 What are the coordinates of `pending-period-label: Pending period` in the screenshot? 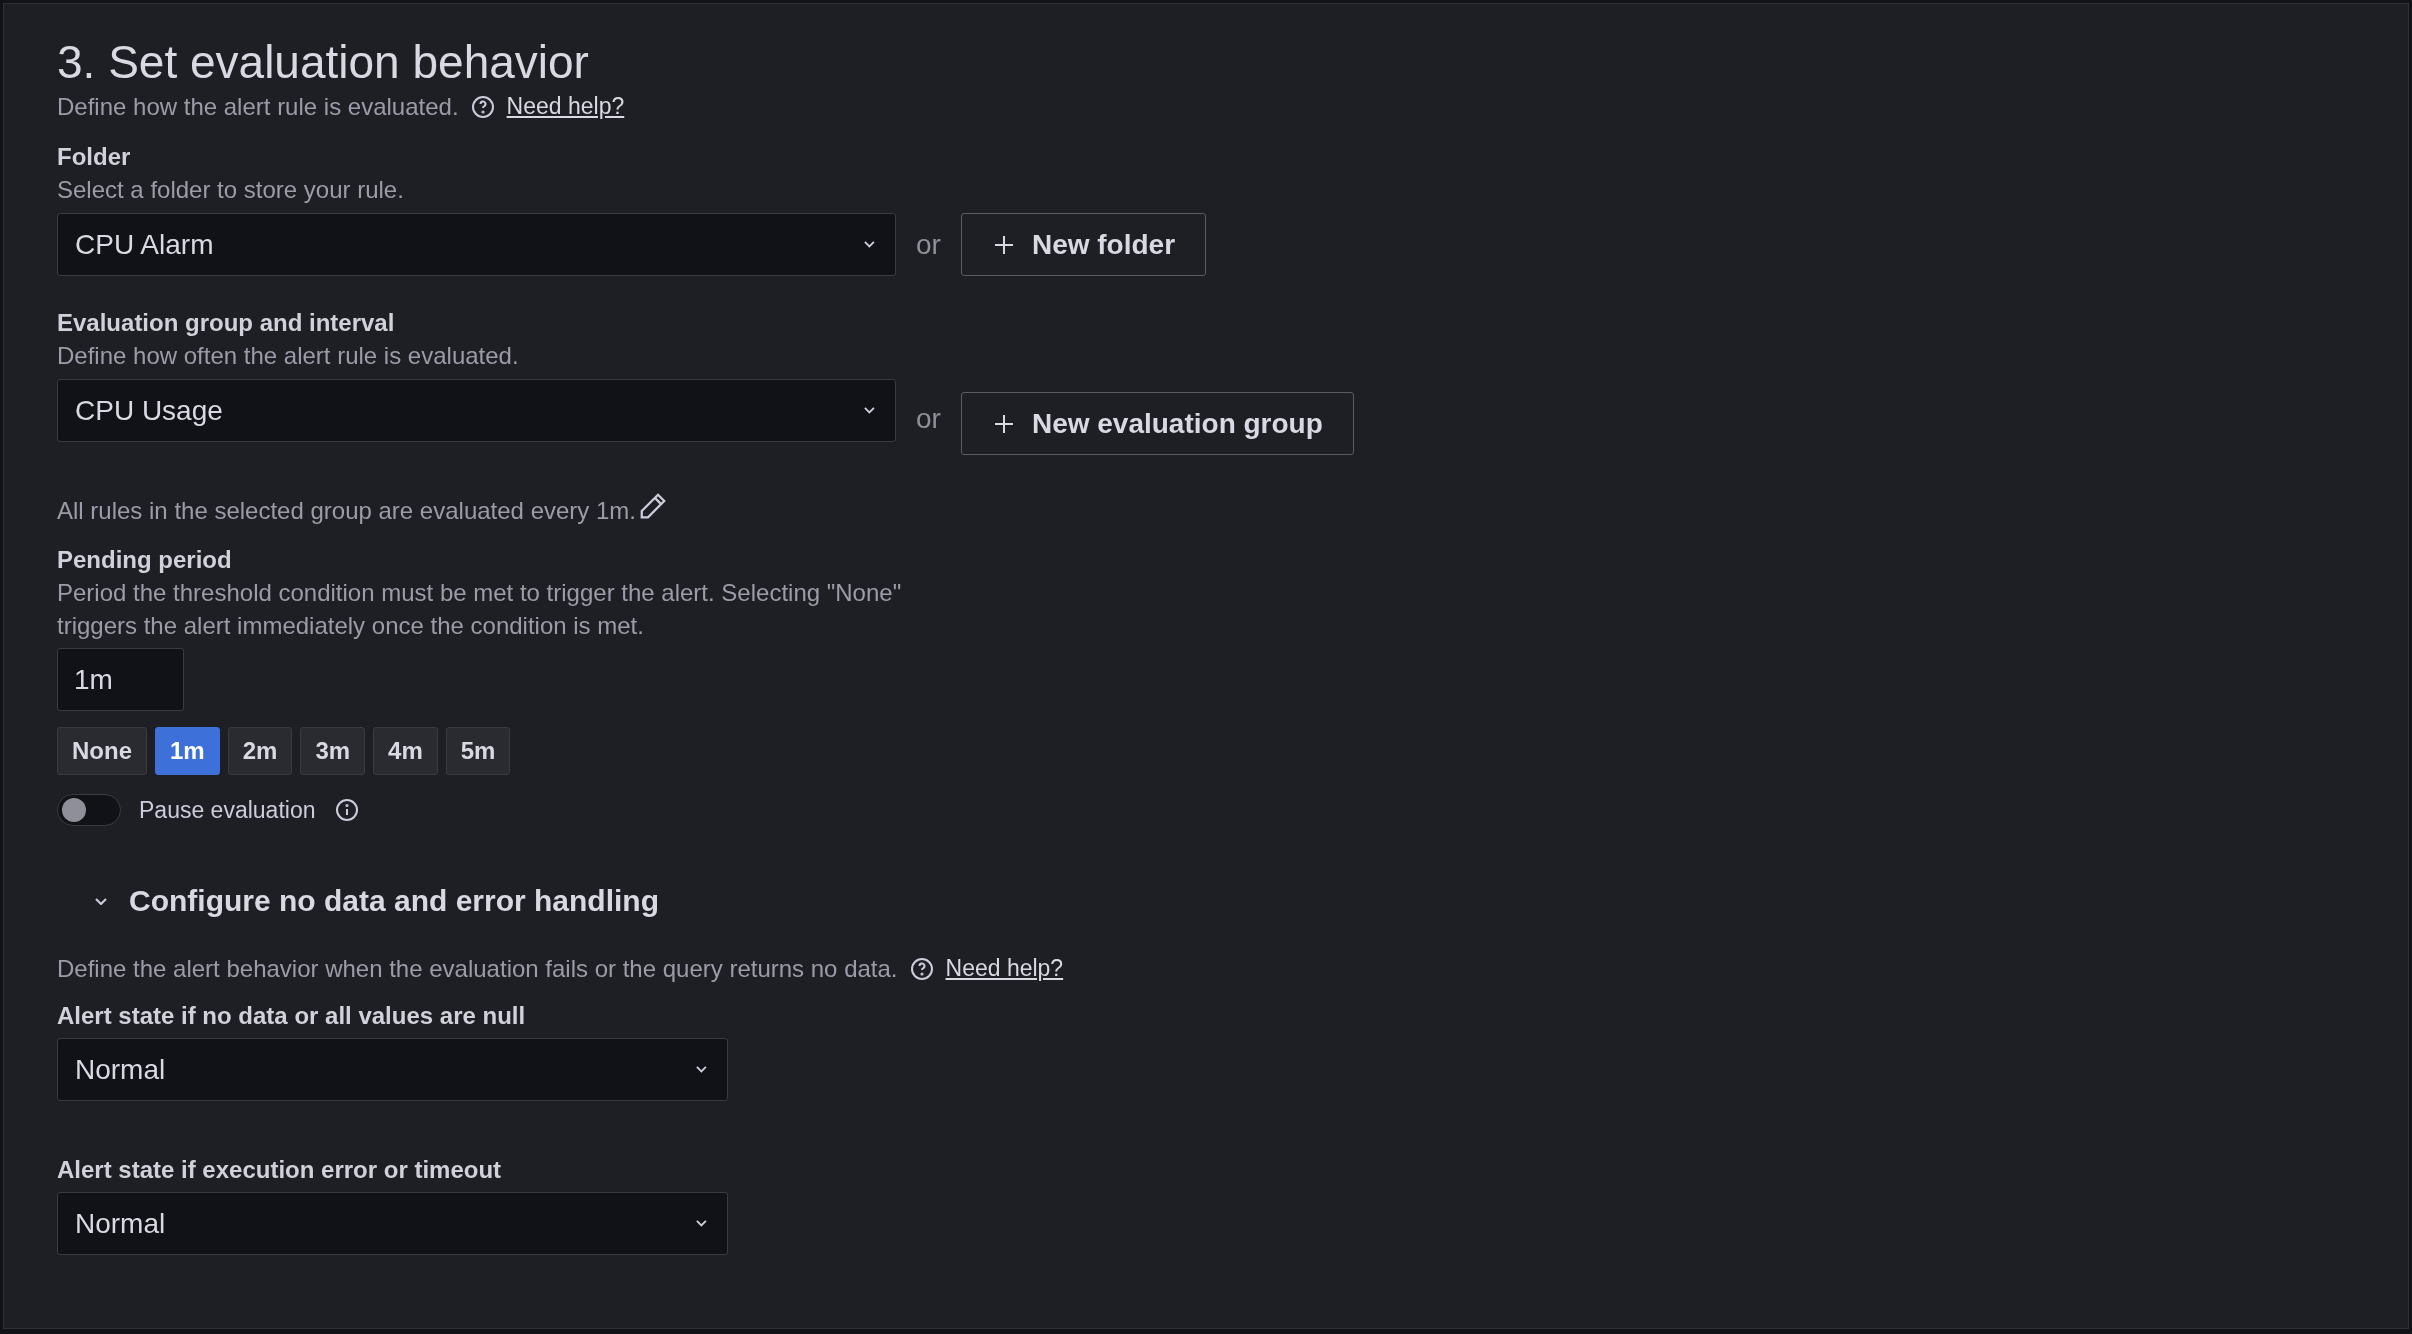 It's located at (145, 560).